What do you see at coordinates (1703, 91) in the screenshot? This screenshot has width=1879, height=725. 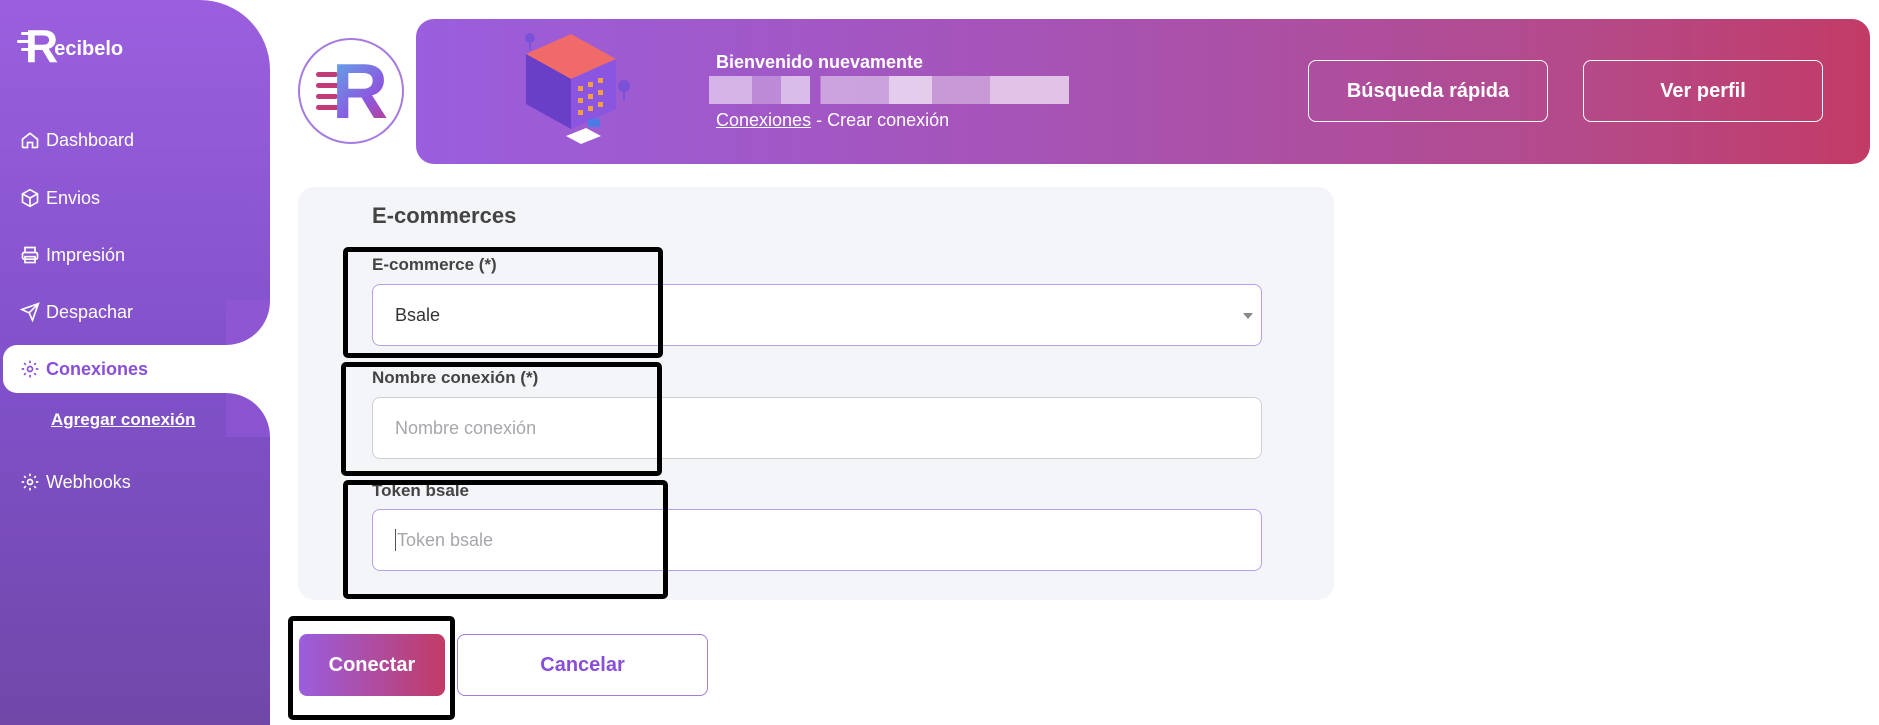 I see `view-profile-button: Ver perfil` at bounding box center [1703, 91].